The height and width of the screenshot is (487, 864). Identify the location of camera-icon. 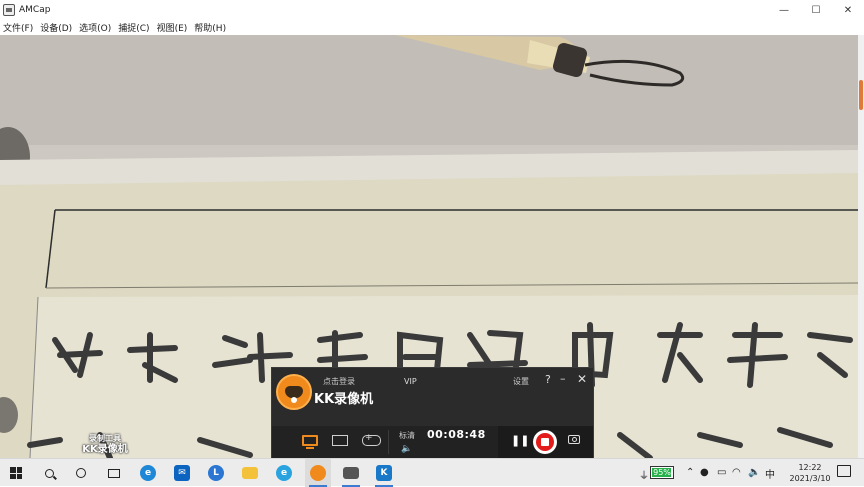
(351, 473).